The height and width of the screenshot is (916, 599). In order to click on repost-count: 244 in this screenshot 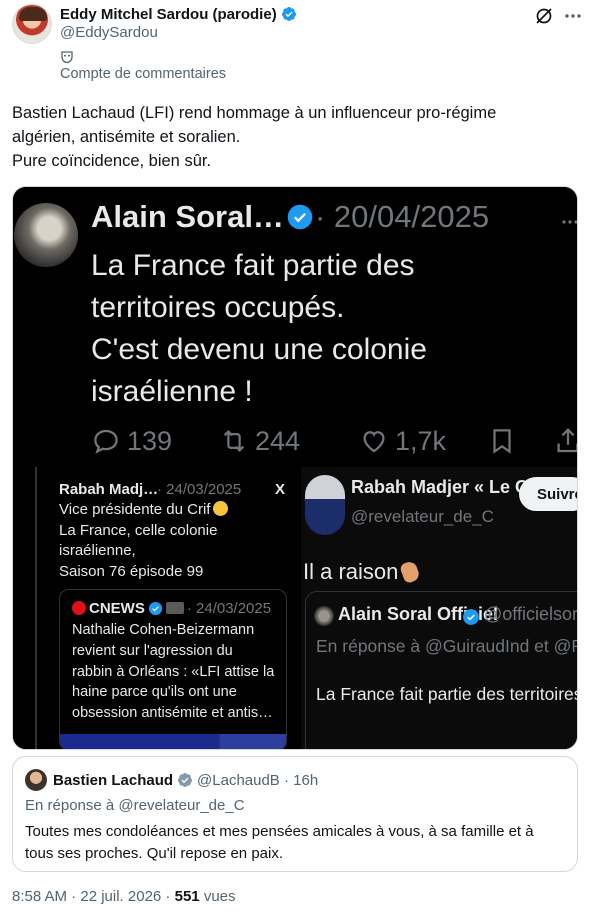, I will do `click(278, 440)`.